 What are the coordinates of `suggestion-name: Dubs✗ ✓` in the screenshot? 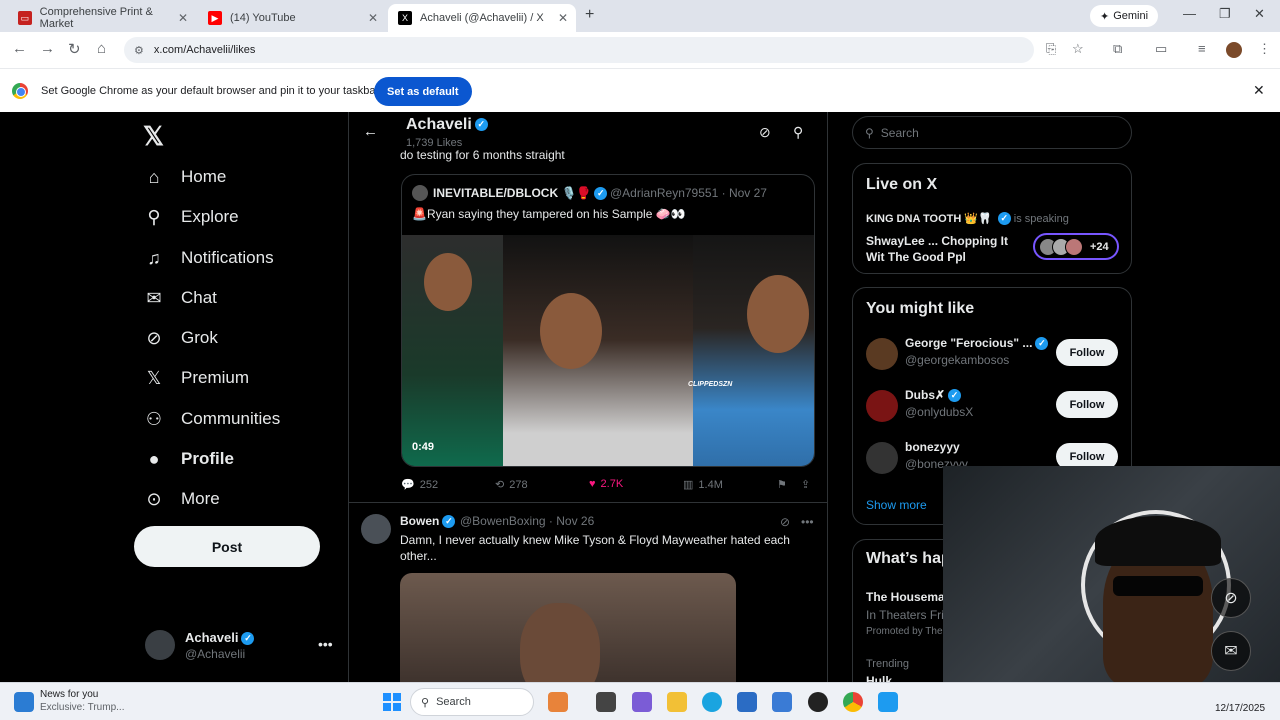 It's located at (933, 395).